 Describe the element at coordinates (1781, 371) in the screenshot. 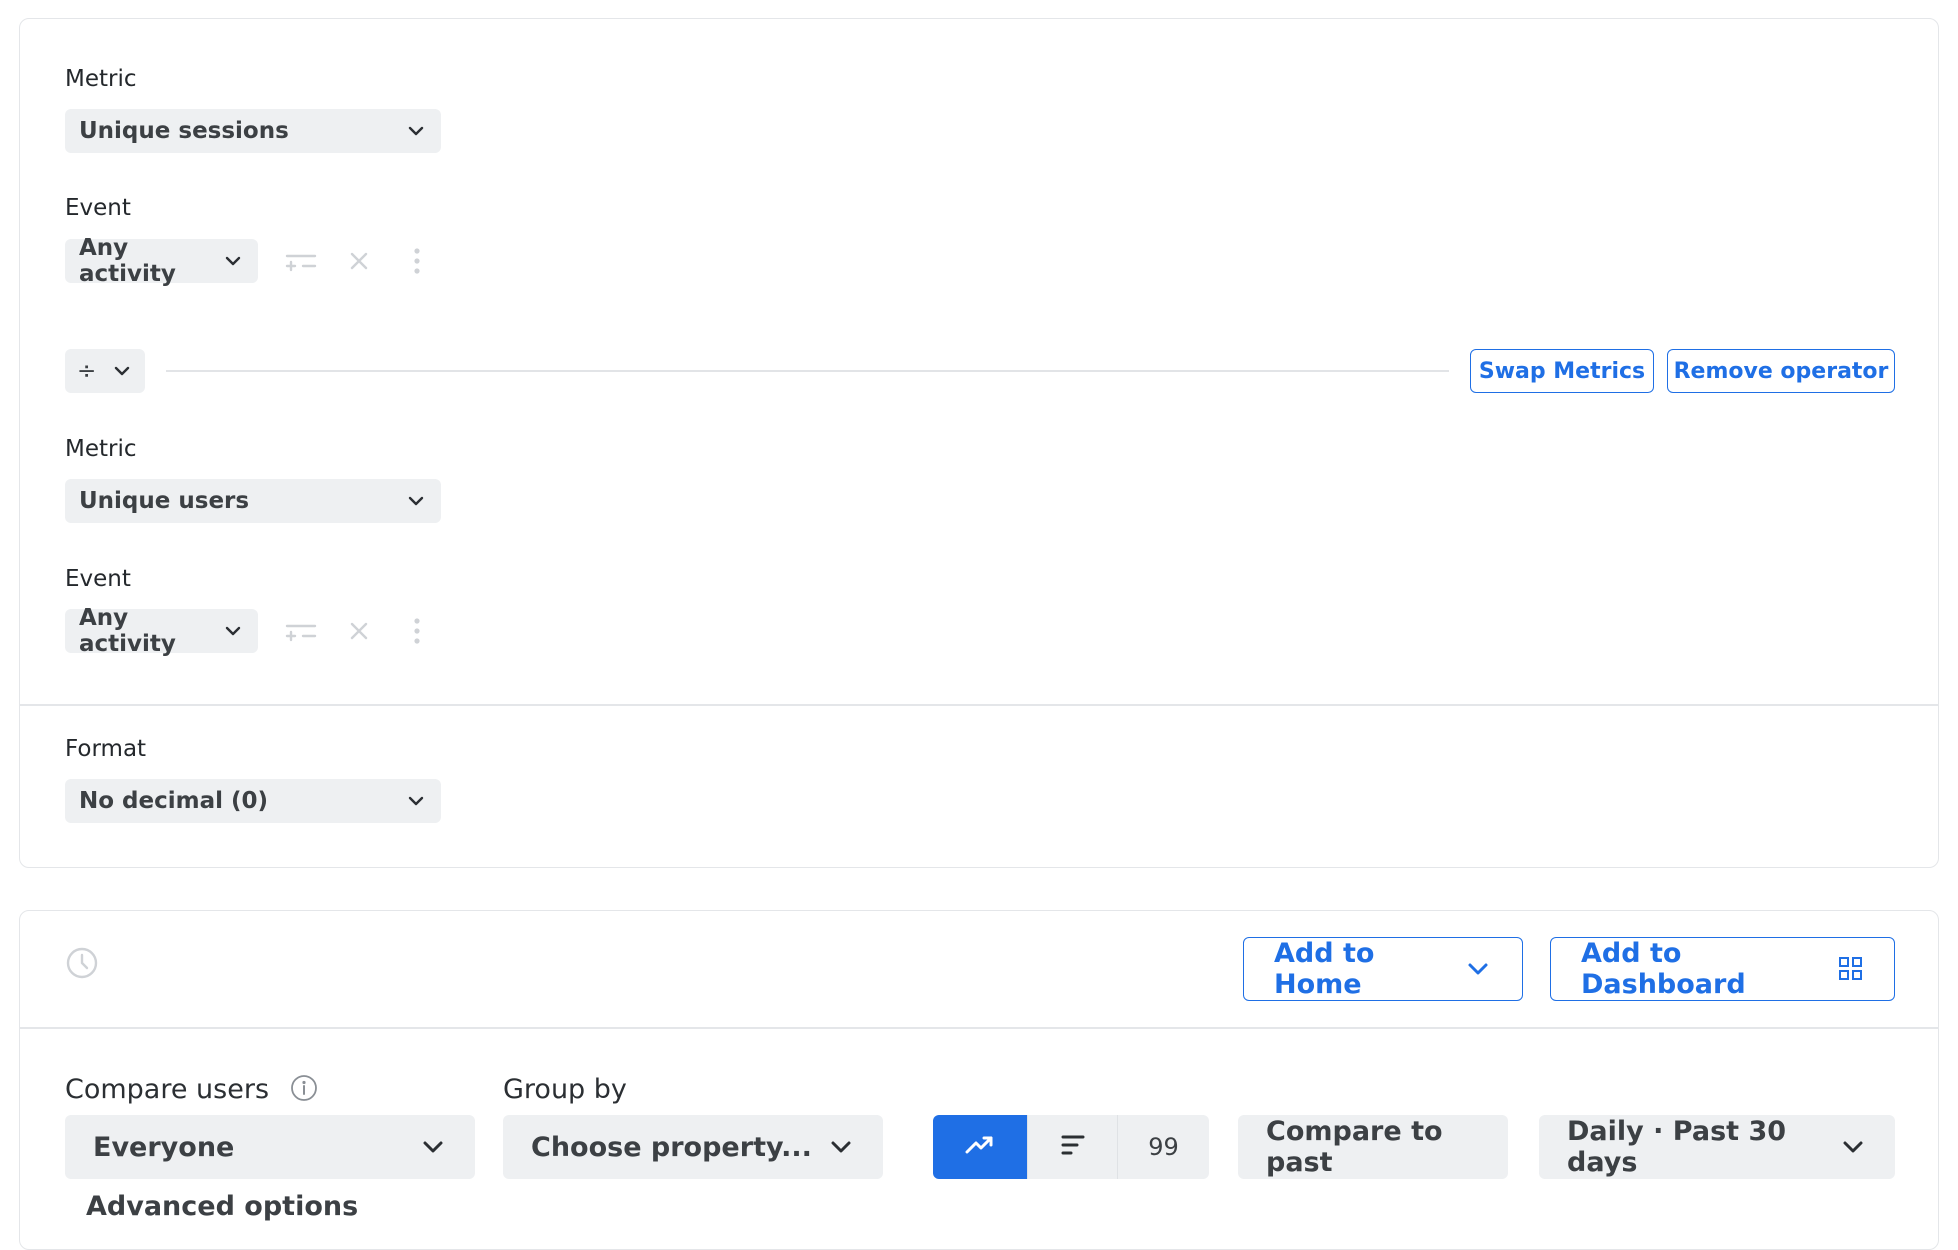

I see `remove-operator-button: Remove operator` at that location.